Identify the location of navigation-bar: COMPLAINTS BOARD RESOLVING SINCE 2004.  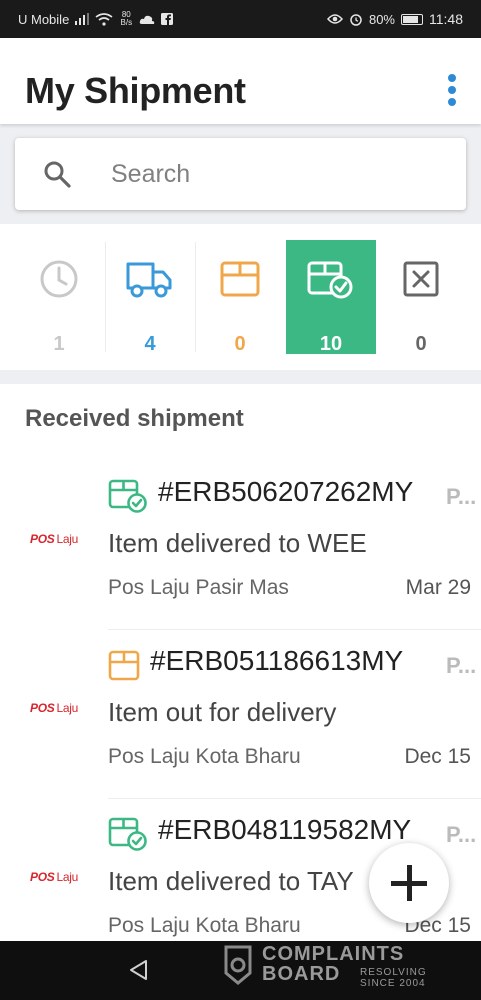
(240, 970).